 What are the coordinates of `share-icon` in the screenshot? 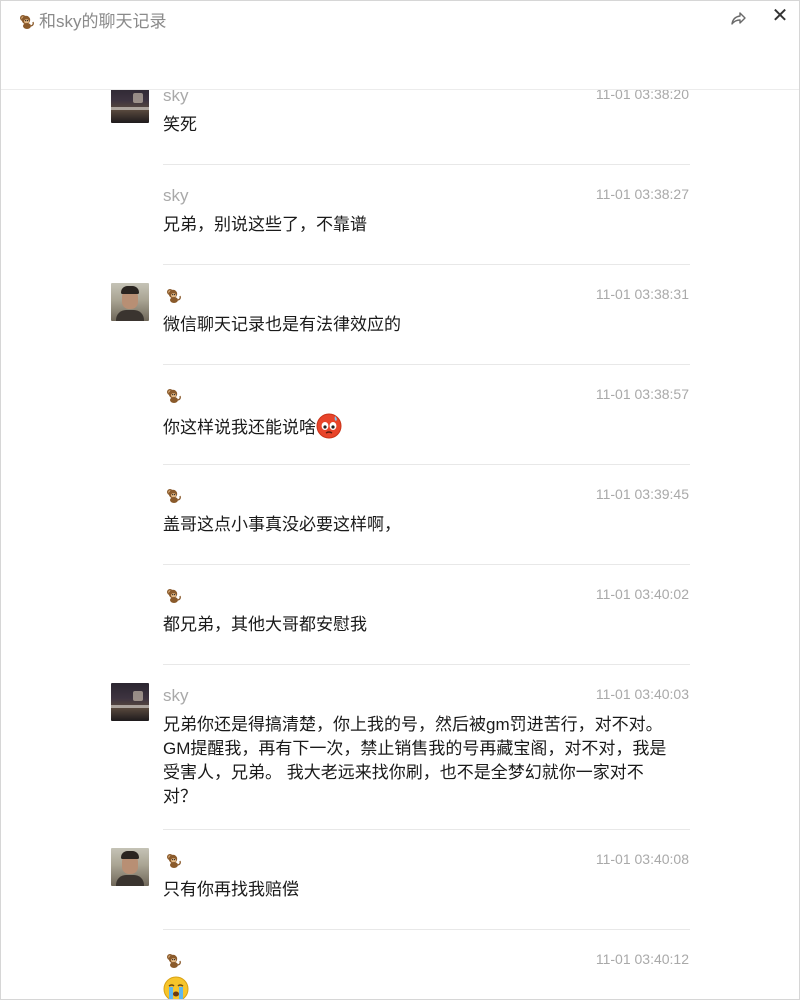 It's located at (738, 18).